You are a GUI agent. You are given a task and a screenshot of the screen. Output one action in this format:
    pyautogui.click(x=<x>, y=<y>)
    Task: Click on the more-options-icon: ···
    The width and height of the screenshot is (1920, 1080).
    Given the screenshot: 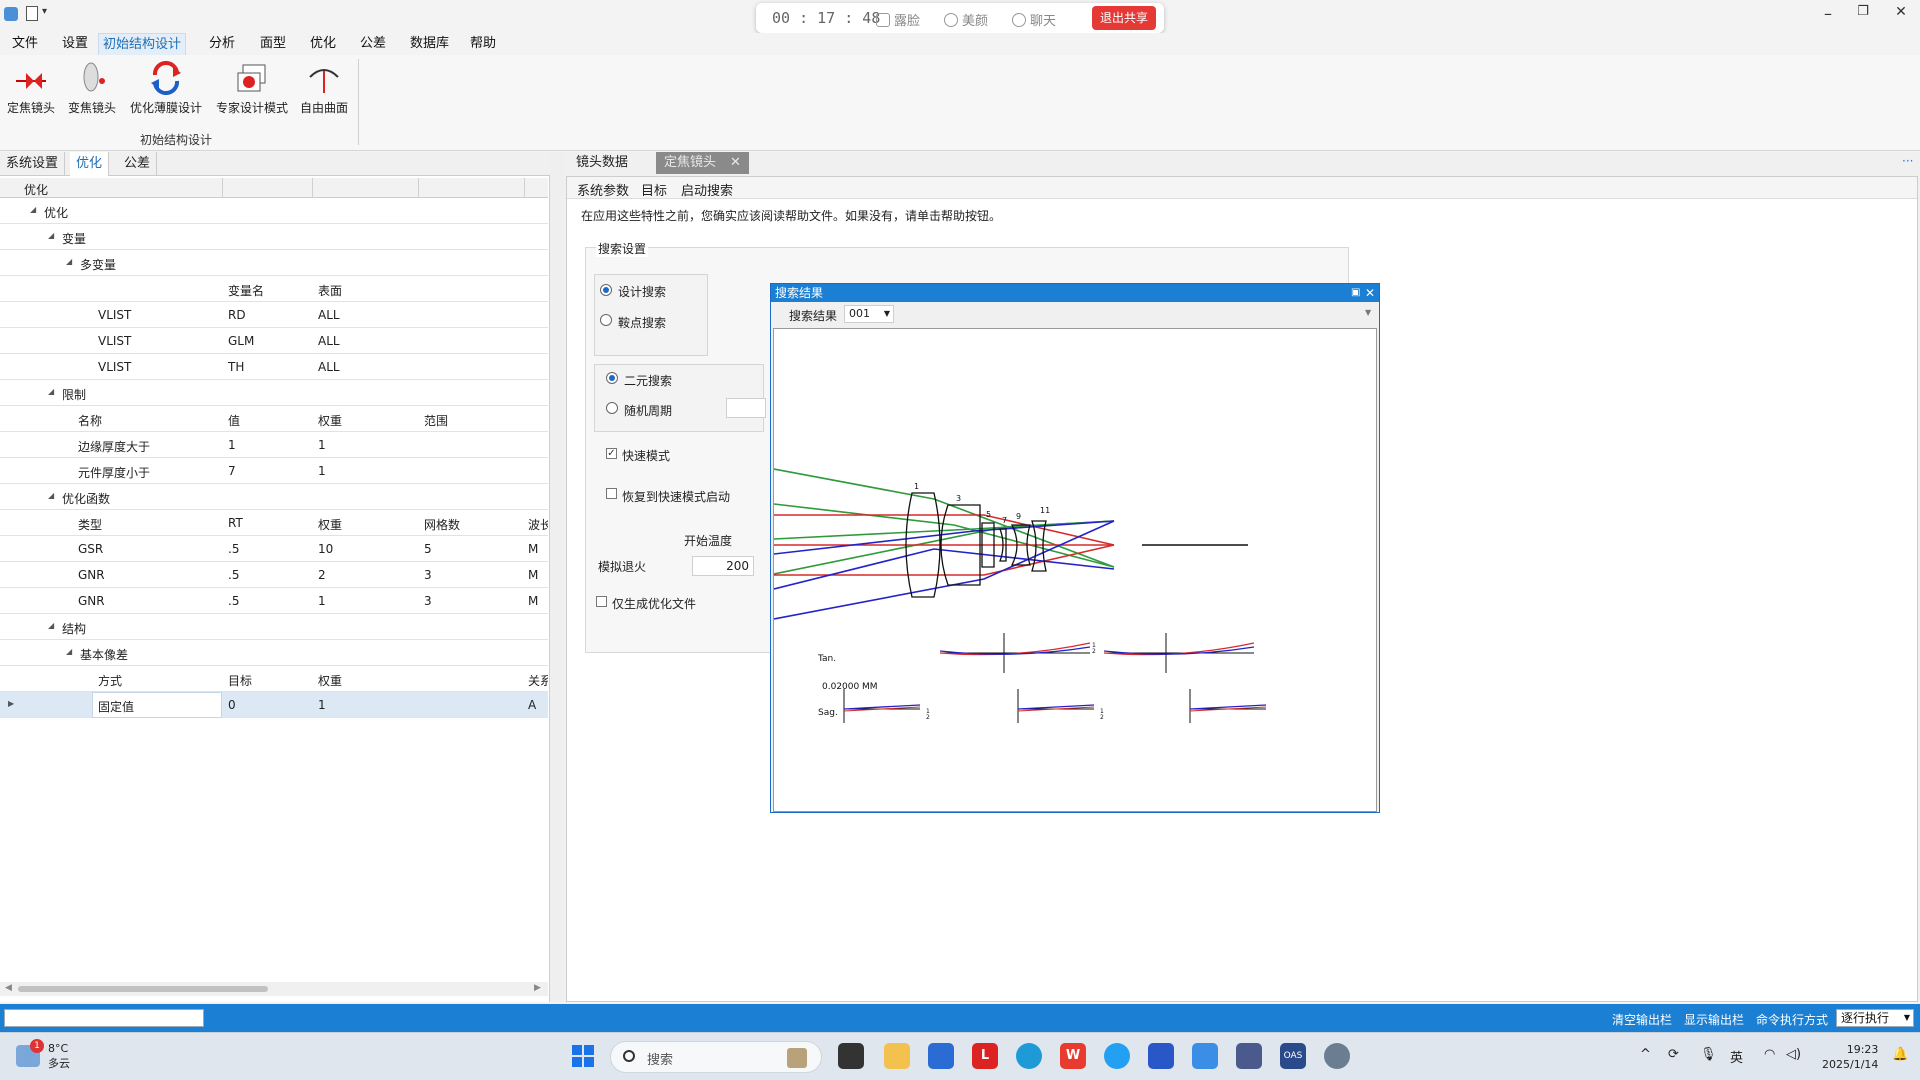 What is the action you would take?
    pyautogui.click(x=1907, y=161)
    